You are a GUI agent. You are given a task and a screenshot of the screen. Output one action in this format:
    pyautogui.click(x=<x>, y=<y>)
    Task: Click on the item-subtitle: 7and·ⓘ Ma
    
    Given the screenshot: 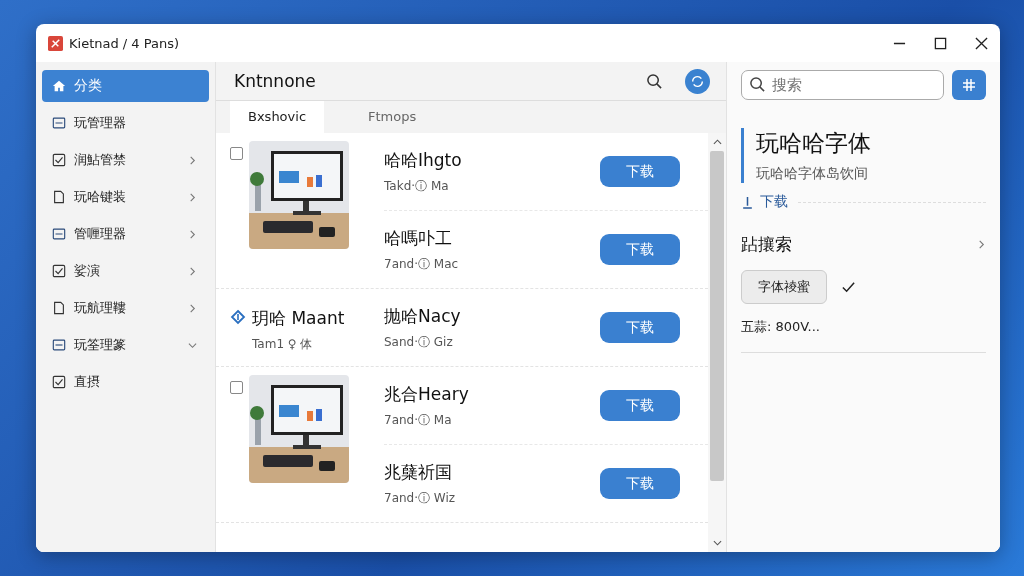 What is the action you would take?
    pyautogui.click(x=418, y=420)
    